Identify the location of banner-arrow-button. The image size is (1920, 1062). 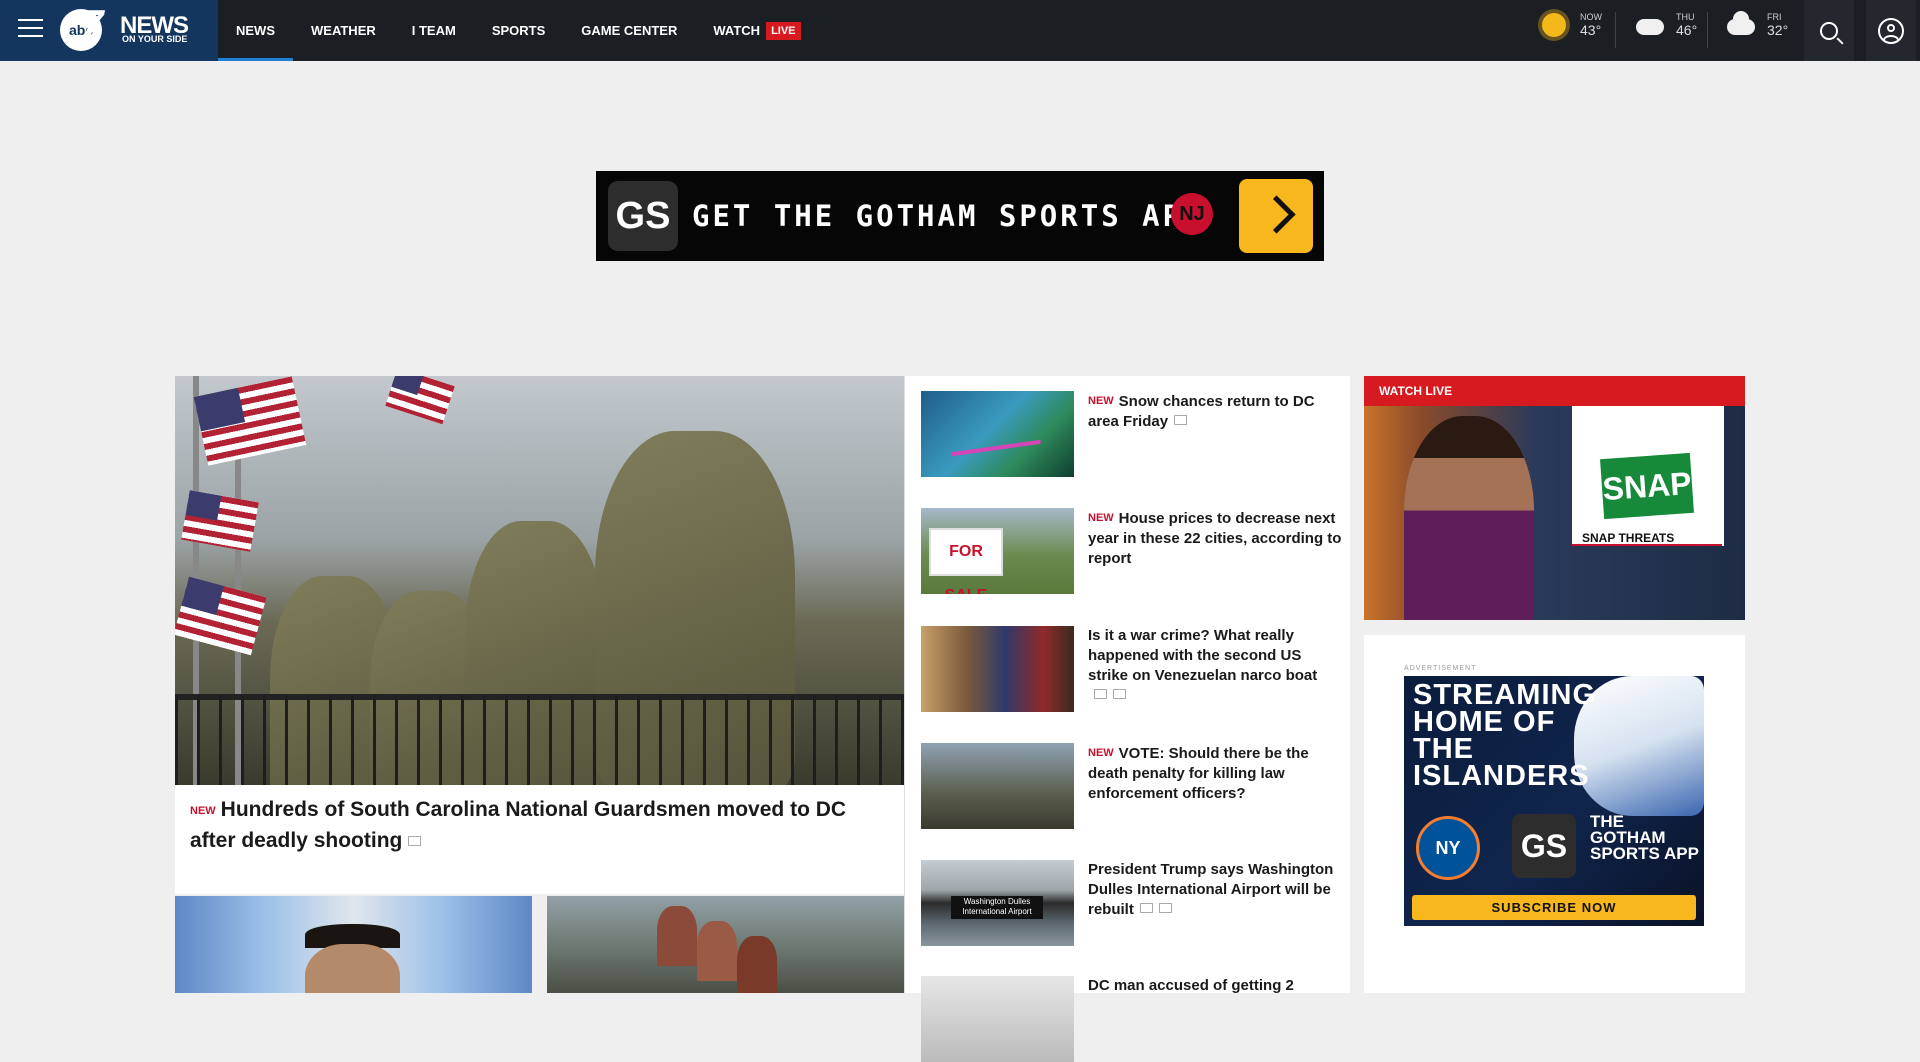
(1276, 216).